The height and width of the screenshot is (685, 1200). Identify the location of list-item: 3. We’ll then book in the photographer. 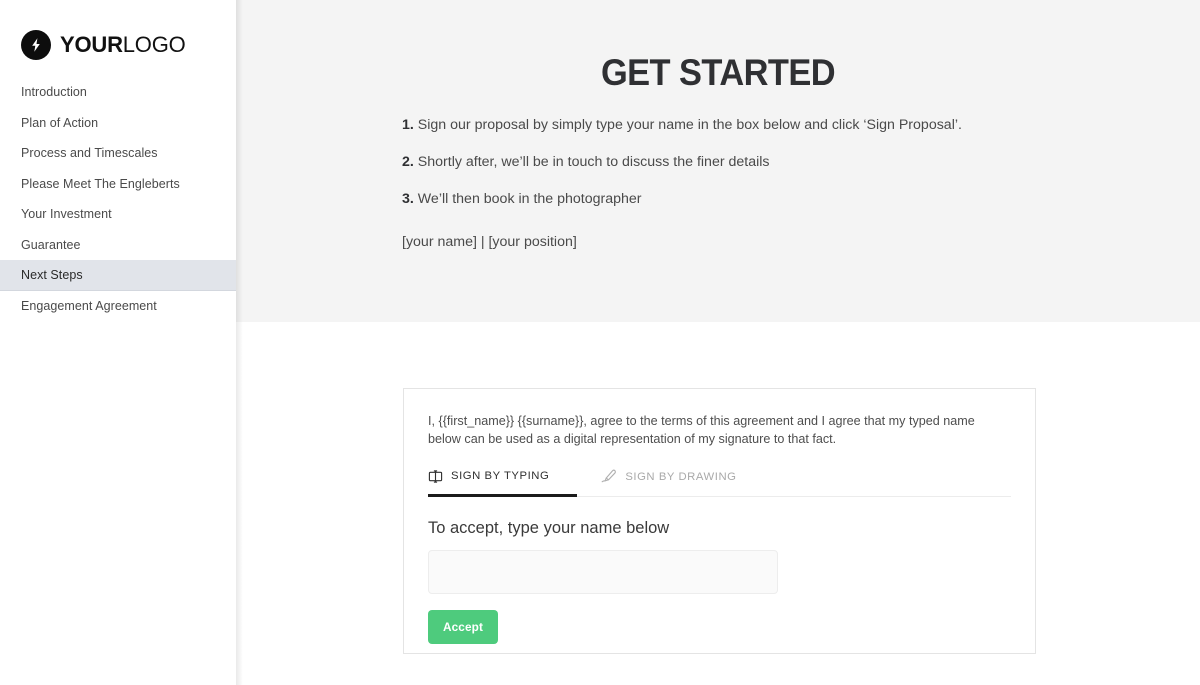
(801, 199).